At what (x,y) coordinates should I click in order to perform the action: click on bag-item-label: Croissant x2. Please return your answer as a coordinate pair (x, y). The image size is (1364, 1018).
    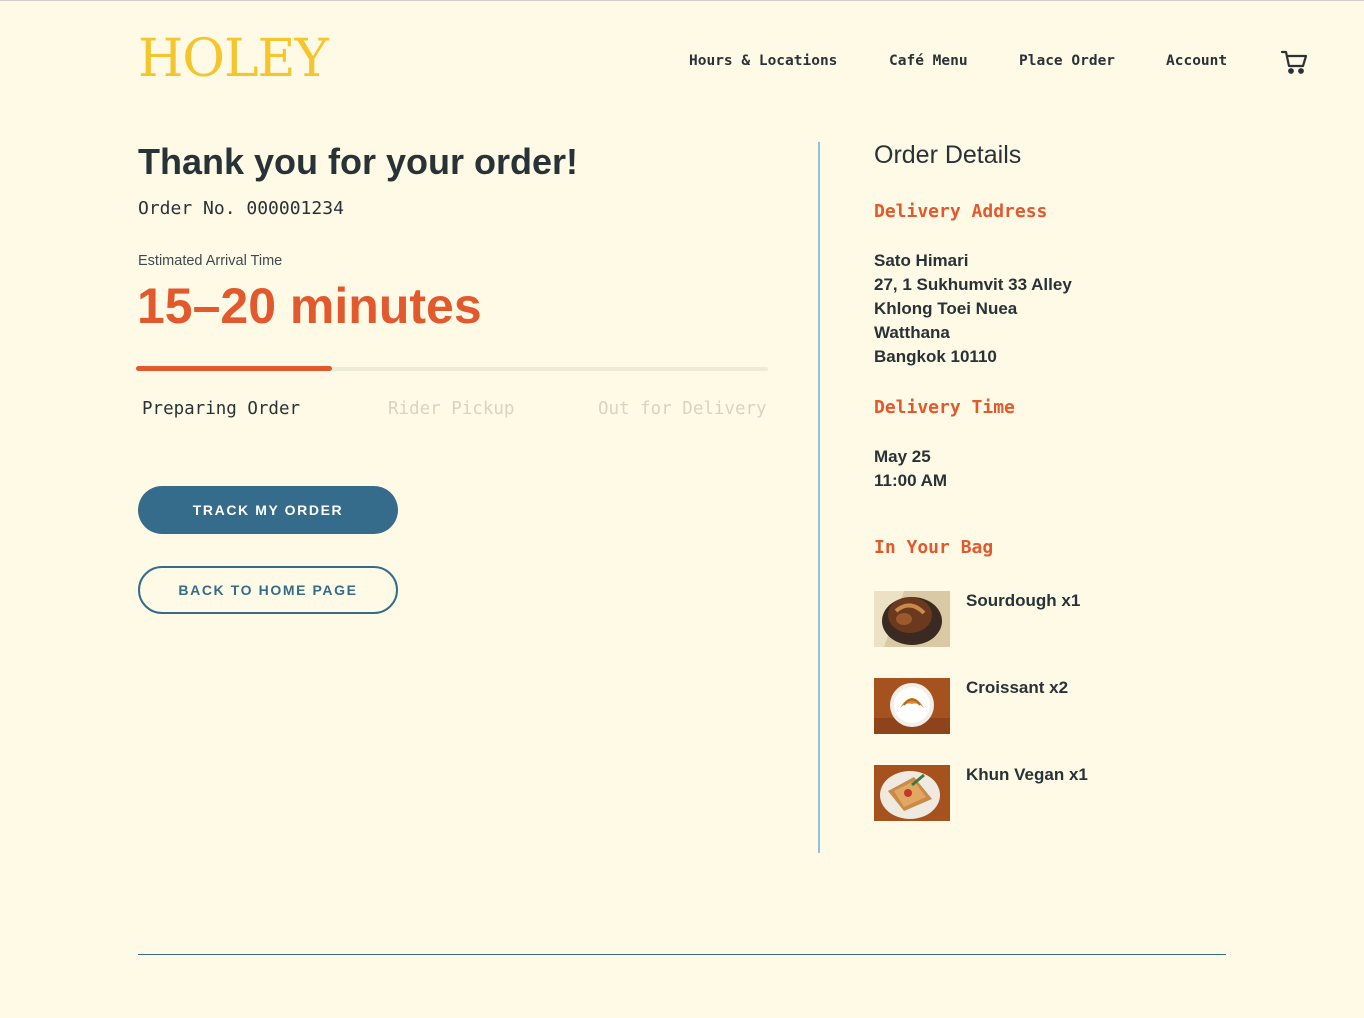
    Looking at the image, I should click on (1017, 687).